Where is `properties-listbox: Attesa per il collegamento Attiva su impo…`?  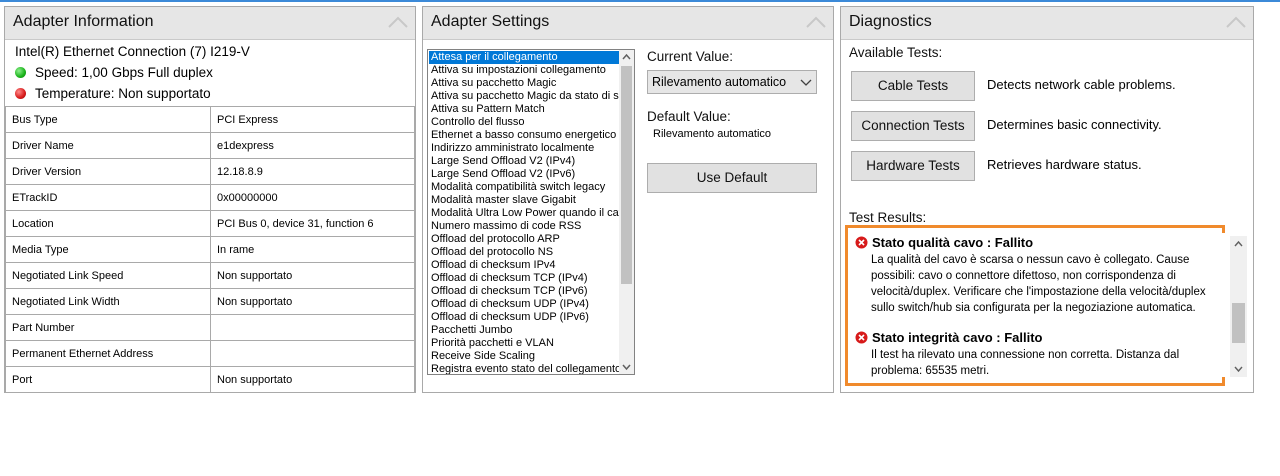
properties-listbox: Attesa per il collegamento Attiva su impo… is located at coordinates (531, 212).